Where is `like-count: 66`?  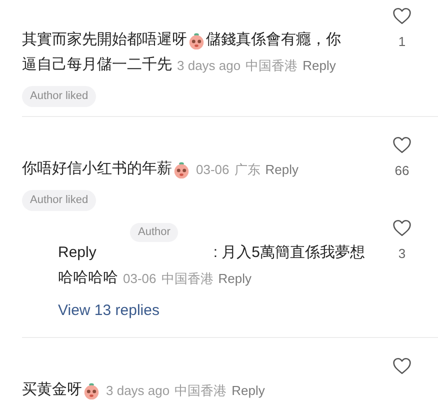 like-count: 66 is located at coordinates (402, 171).